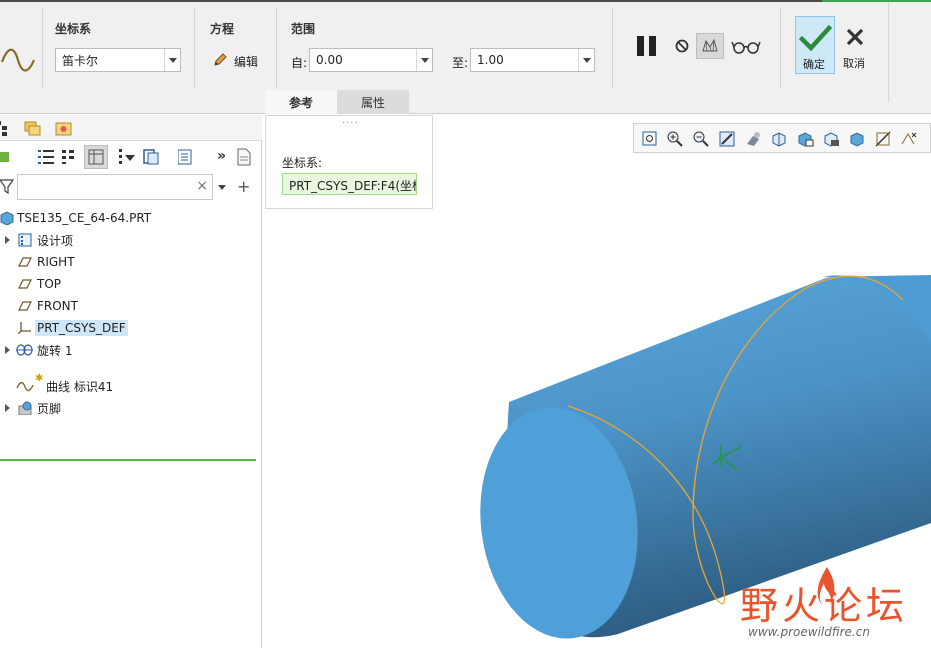 The image size is (931, 648). Describe the element at coordinates (25, 240) in the screenshot. I see `design-items-icon` at that location.